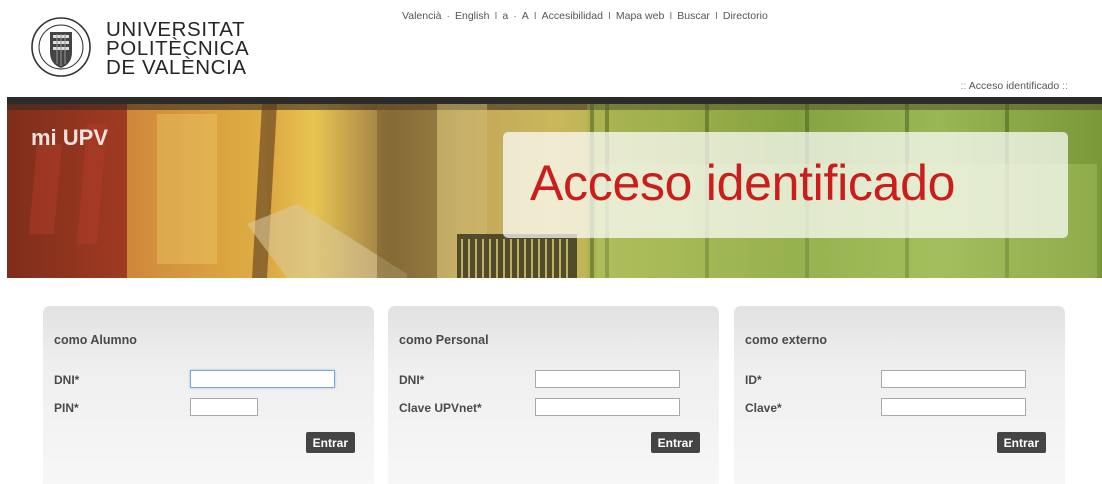 Image resolution: width=1102 pixels, height=484 pixels. What do you see at coordinates (208, 395) in the screenshot?
I see `login-panel-alumno: como Alumno DNI* PIN* Entrar` at bounding box center [208, 395].